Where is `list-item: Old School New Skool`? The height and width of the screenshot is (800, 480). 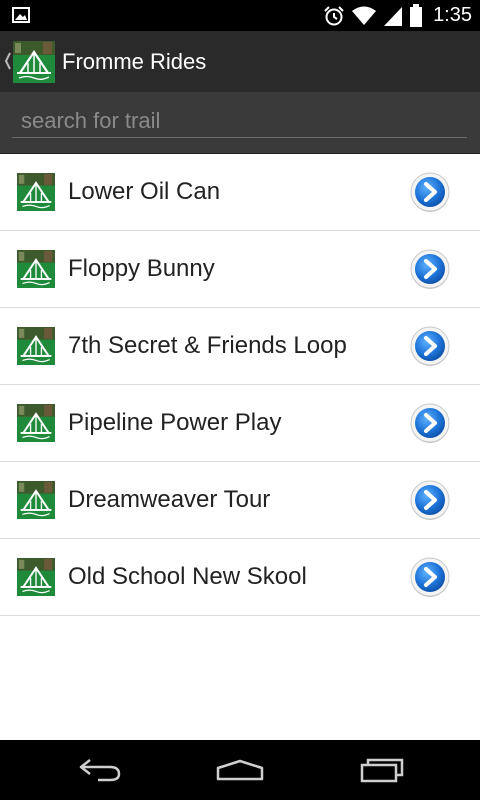
list-item: Old School New Skool is located at coordinates (240, 577).